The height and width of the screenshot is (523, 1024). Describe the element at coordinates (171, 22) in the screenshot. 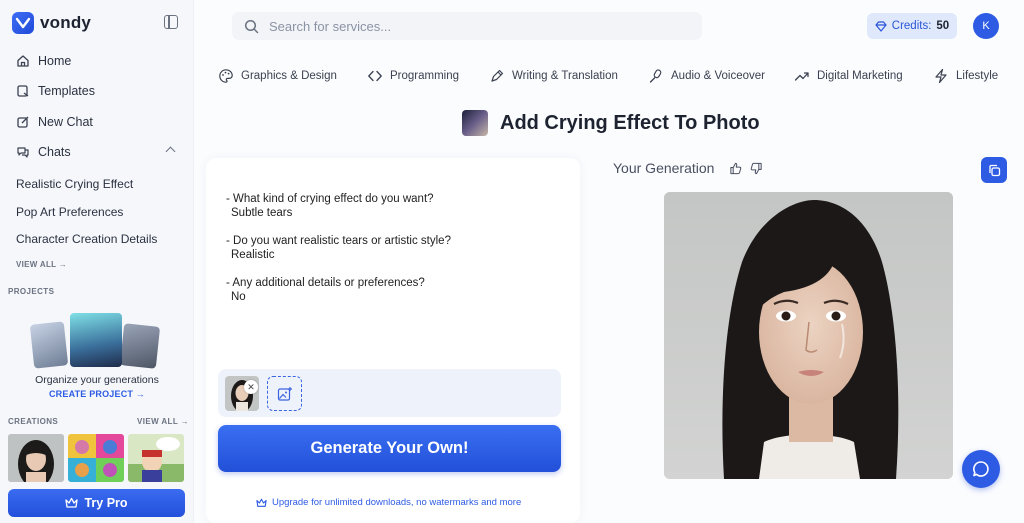

I see `sidebar-collapse-icon` at that location.